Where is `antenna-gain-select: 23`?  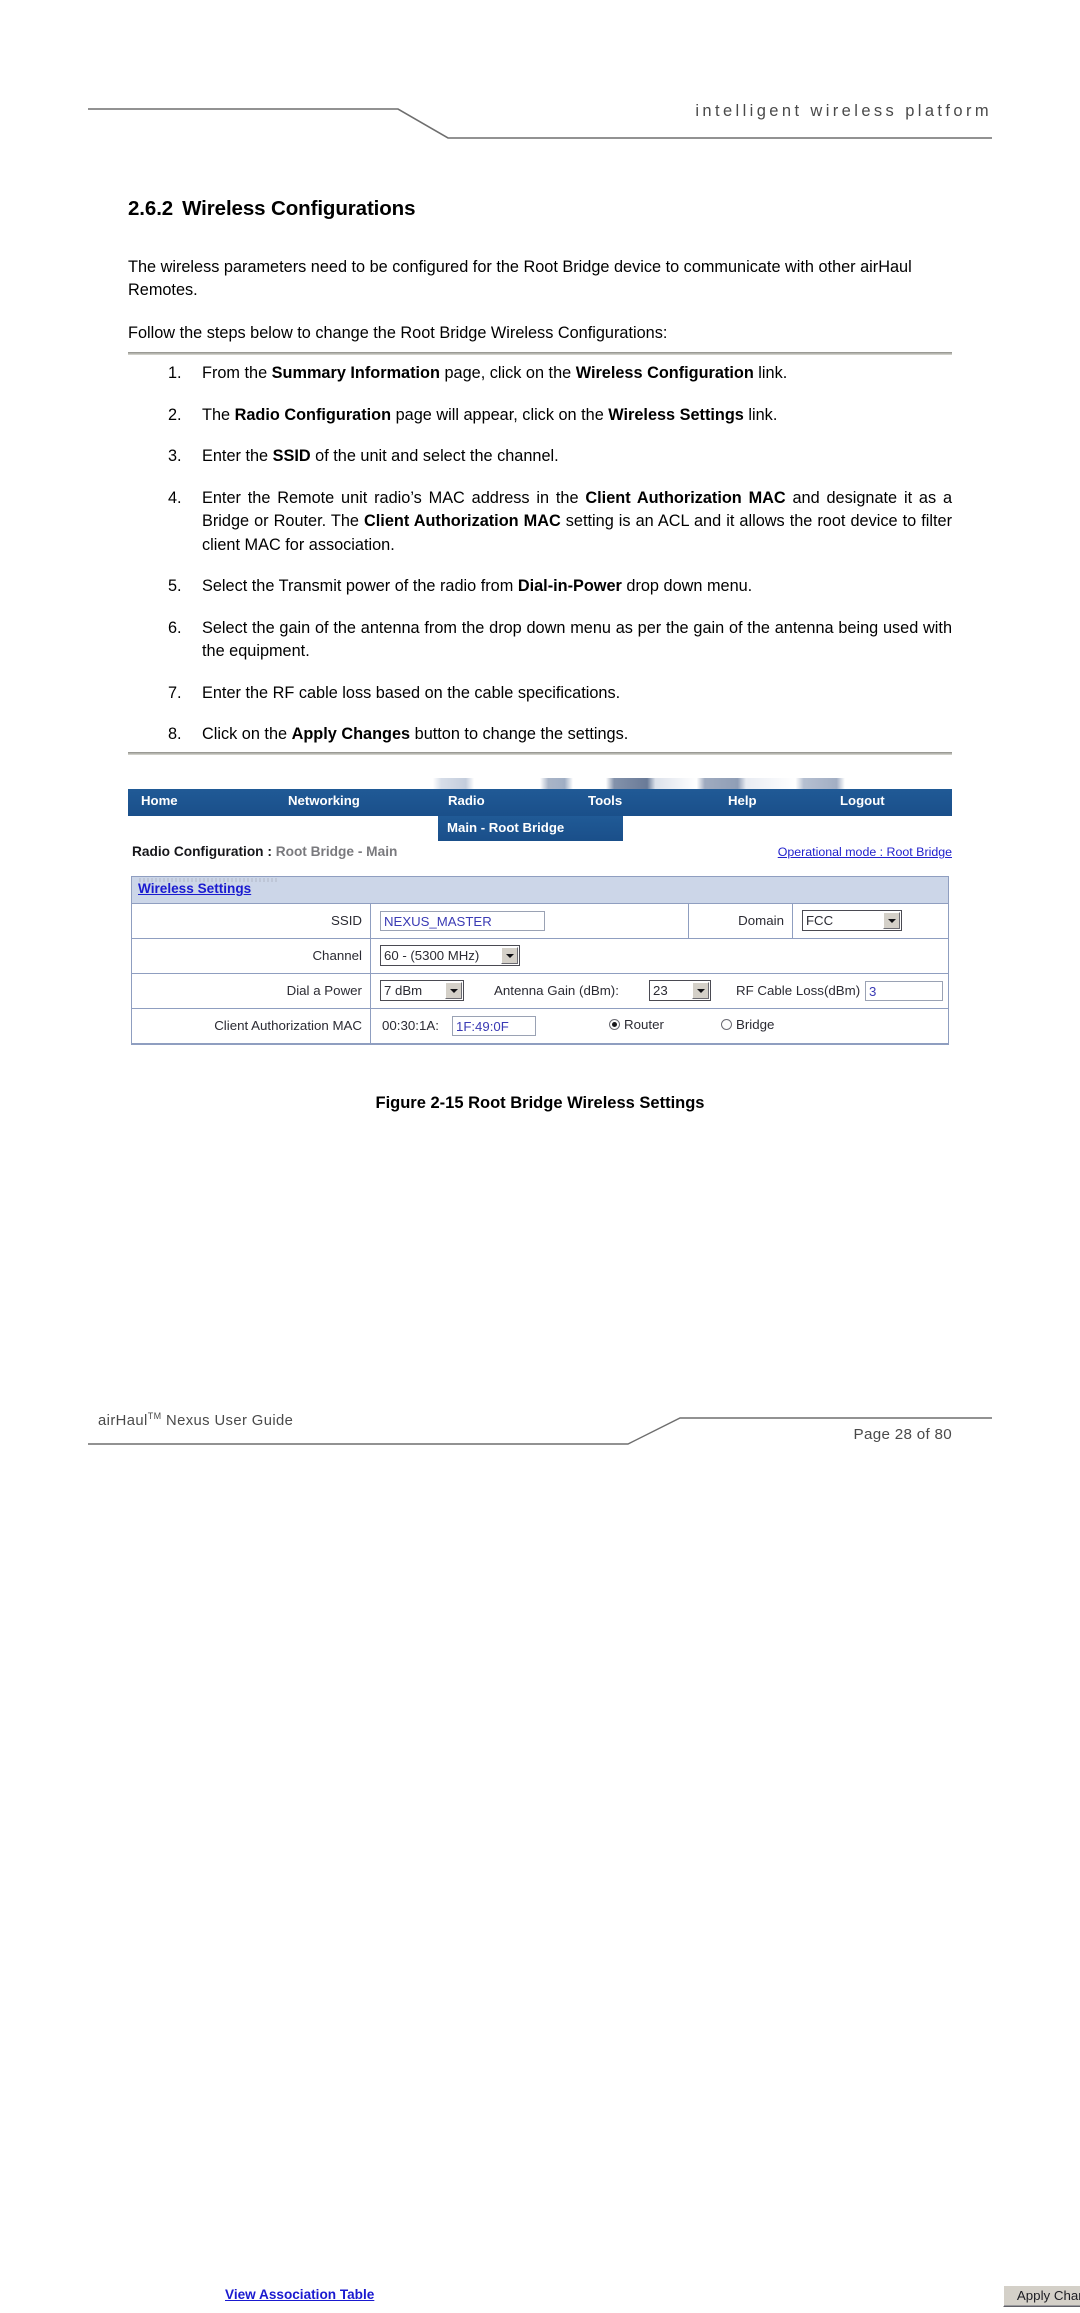 antenna-gain-select: 23 is located at coordinates (680, 990).